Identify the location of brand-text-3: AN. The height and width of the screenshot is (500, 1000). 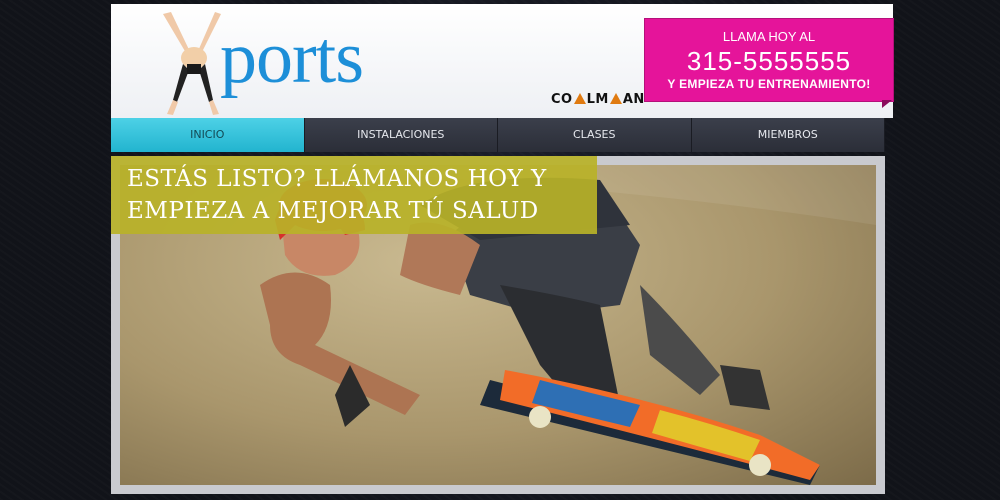
(633, 99).